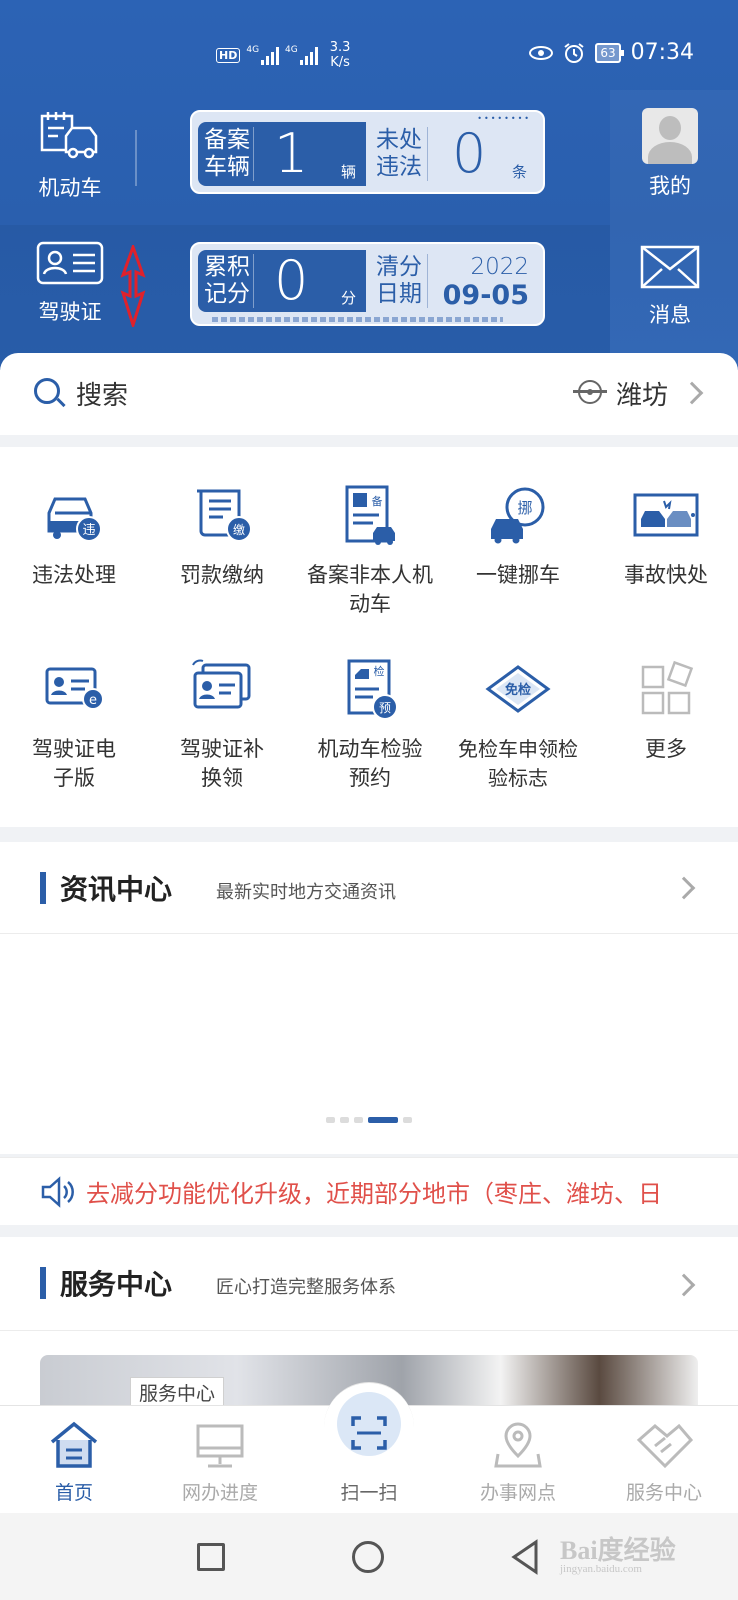 The height and width of the screenshot is (1600, 738). I want to click on search-bar: 搜索 潍坊, so click(369, 394).